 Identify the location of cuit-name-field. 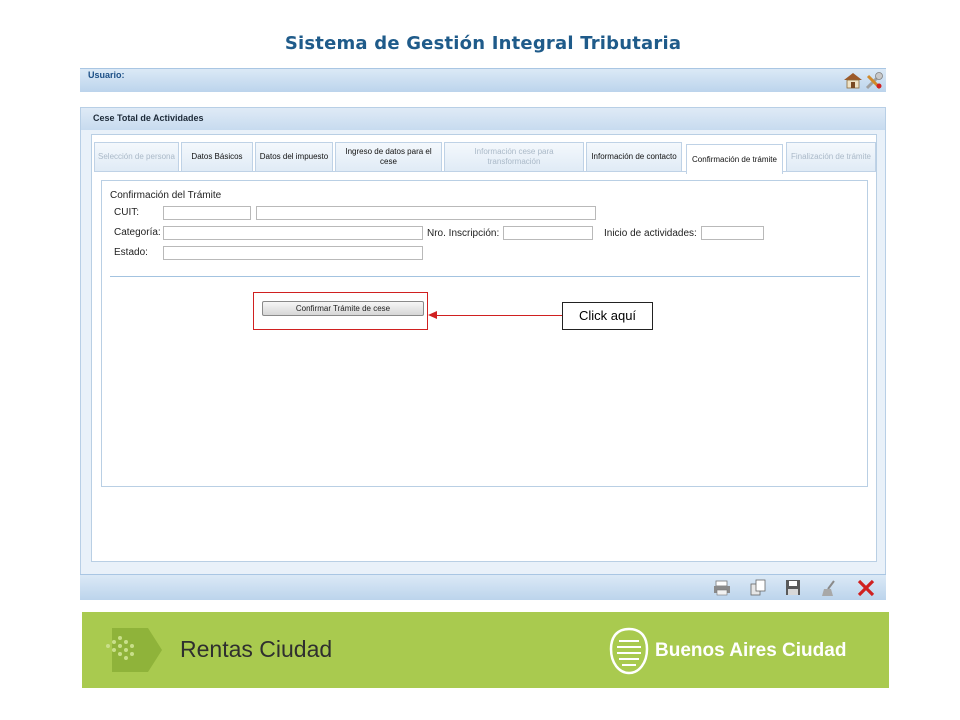
(426, 213).